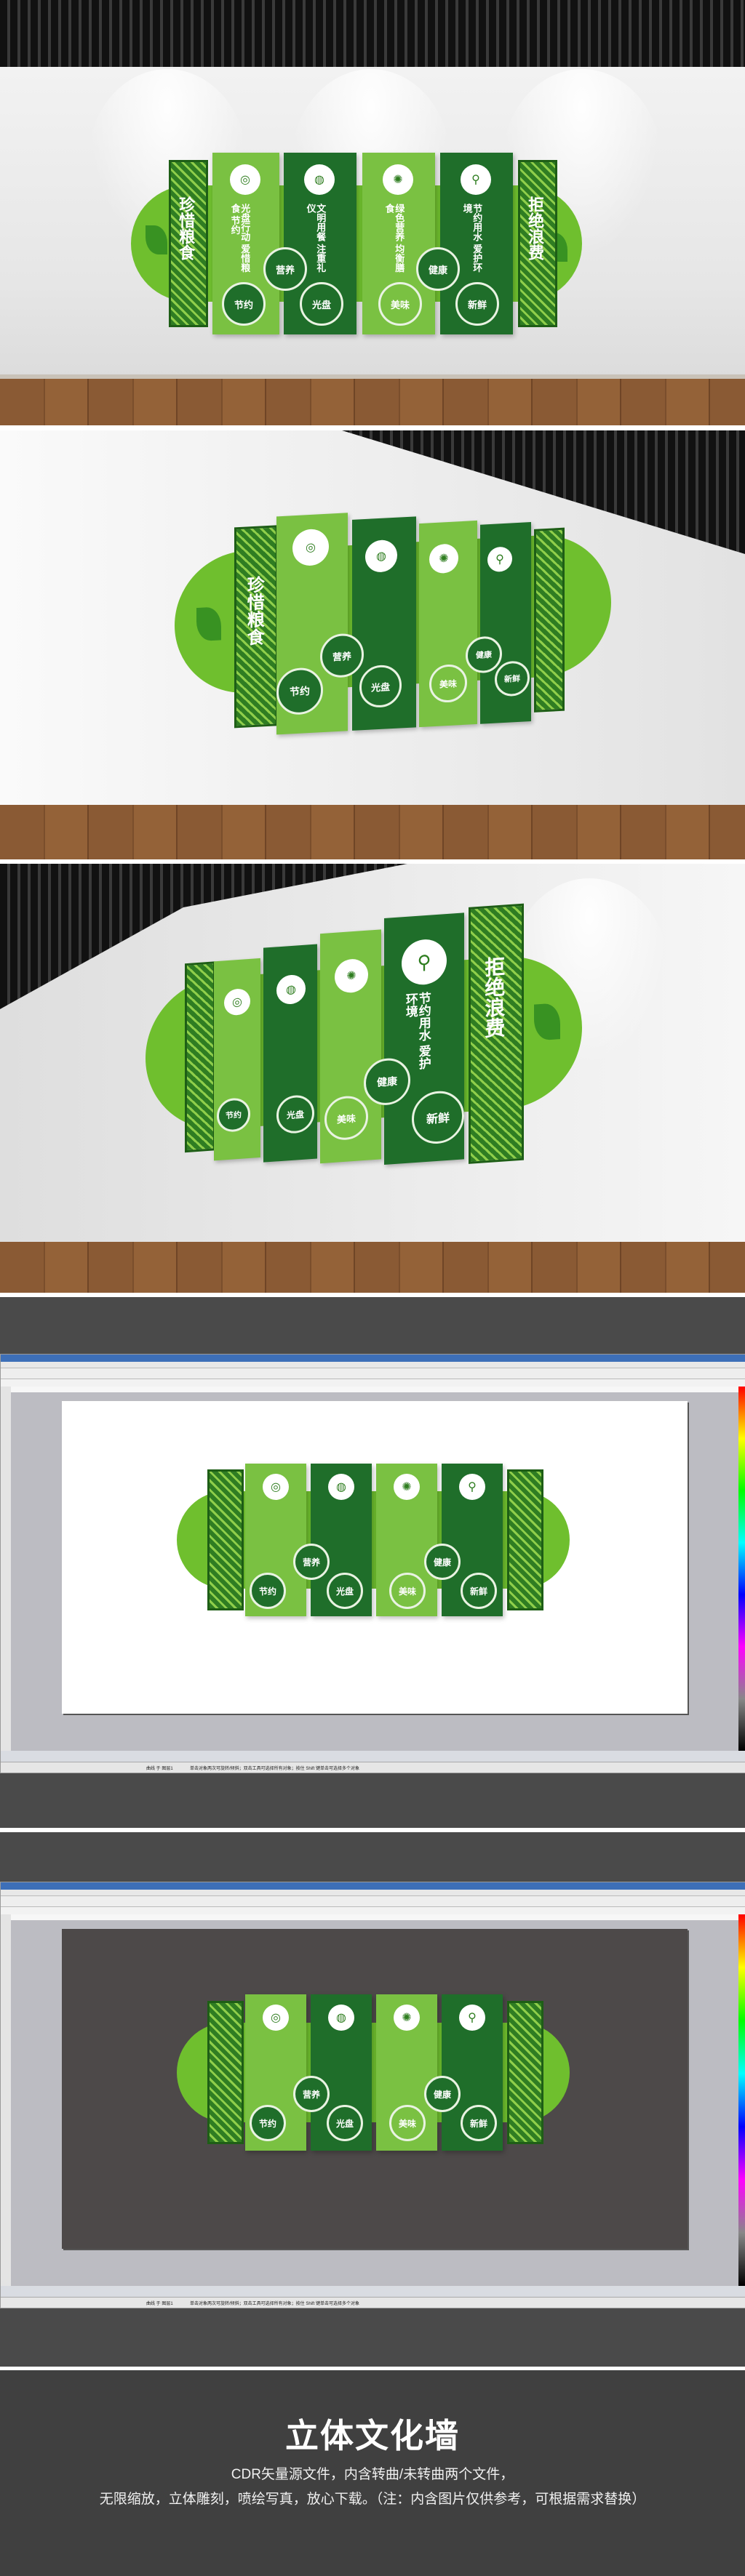 The height and width of the screenshot is (2576, 745). I want to click on ceiling-grille, so click(372, 34).